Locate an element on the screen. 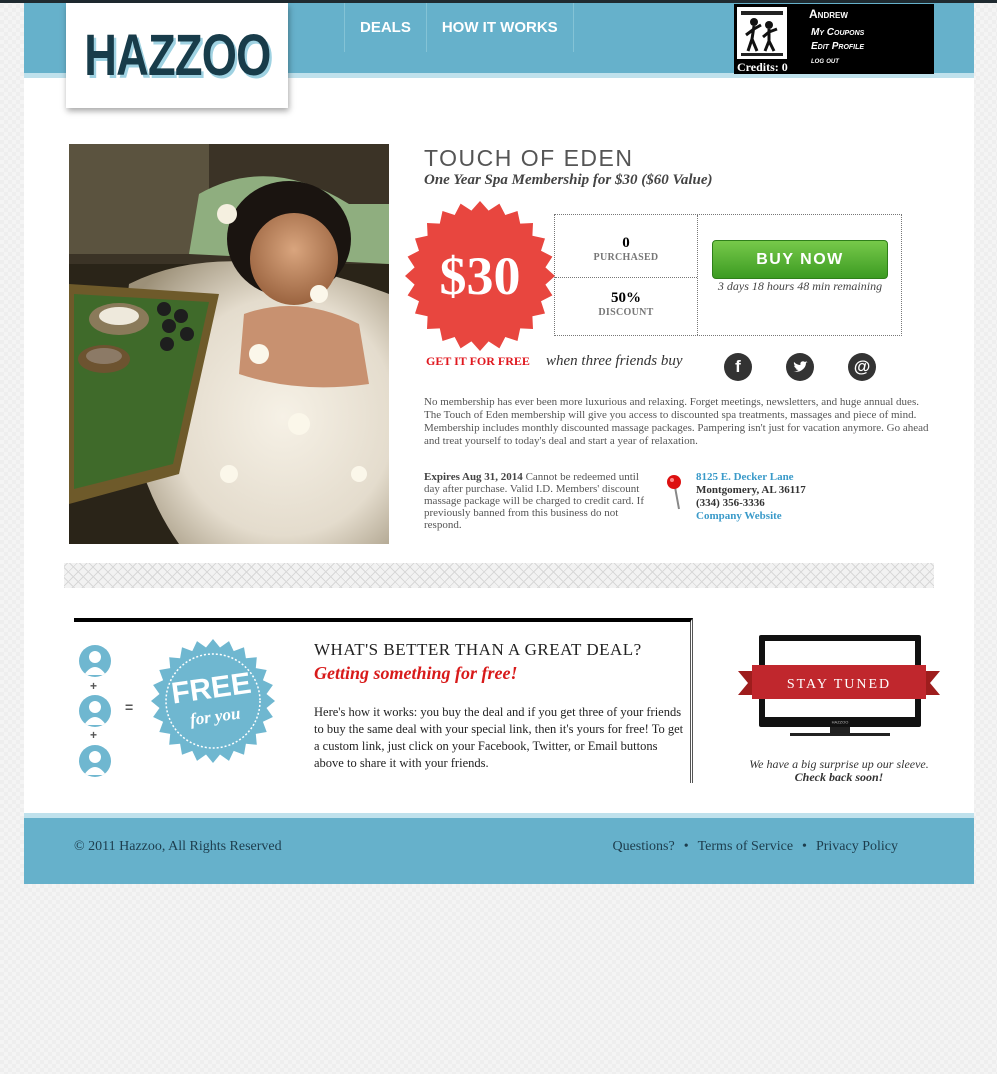  copyright: © 2011 Hazzoo, All Rights Reserved is located at coordinates (178, 846).